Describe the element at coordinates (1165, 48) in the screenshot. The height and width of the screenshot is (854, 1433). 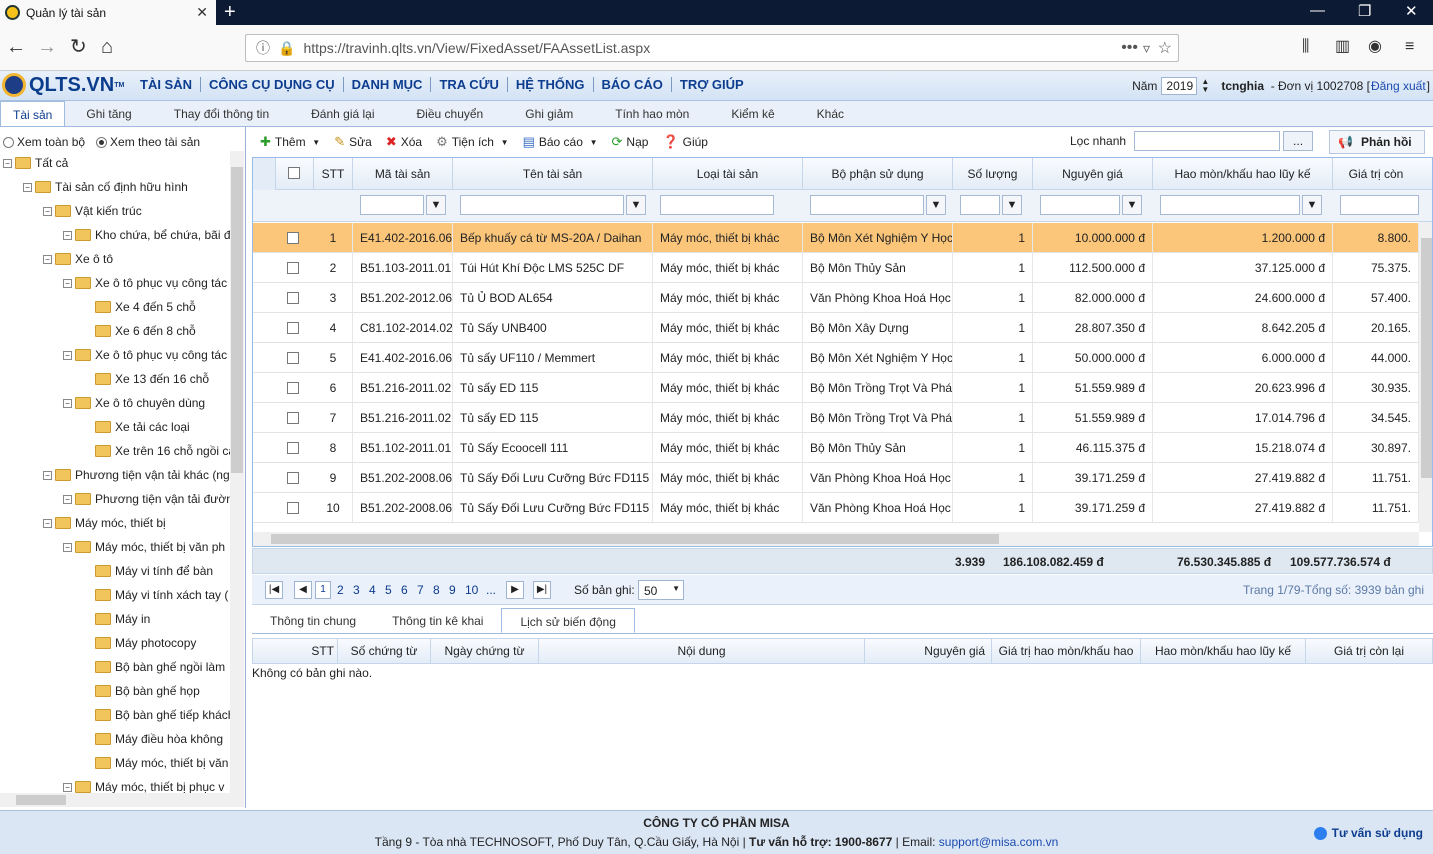
I see `bookmark-star-icon: ☆` at that location.